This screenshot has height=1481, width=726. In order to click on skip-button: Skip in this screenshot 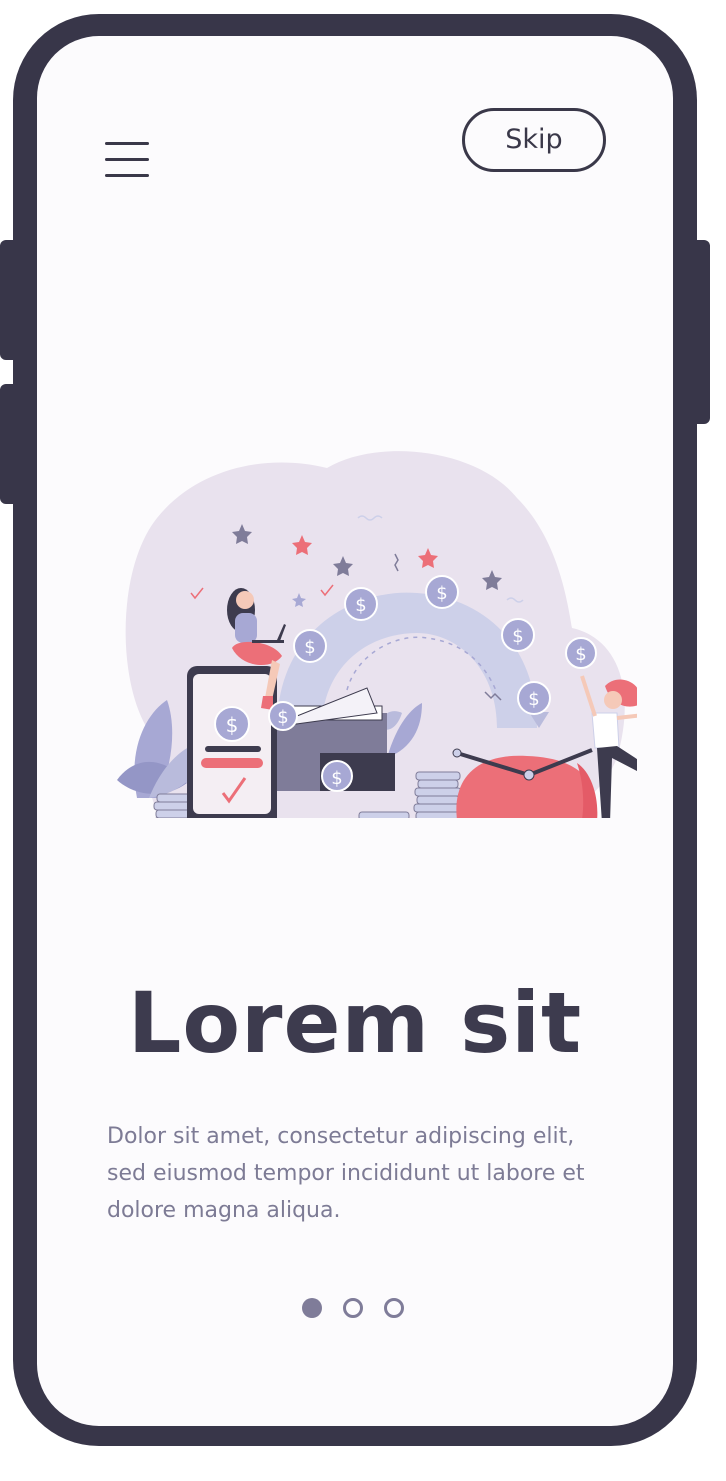, I will do `click(534, 140)`.